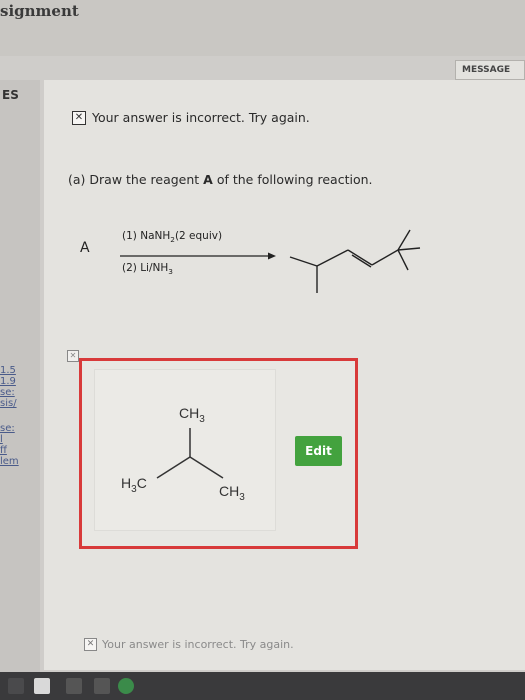  Describe the element at coordinates (146, 179) in the screenshot. I see `question-prefix: Draw the reagent` at that location.